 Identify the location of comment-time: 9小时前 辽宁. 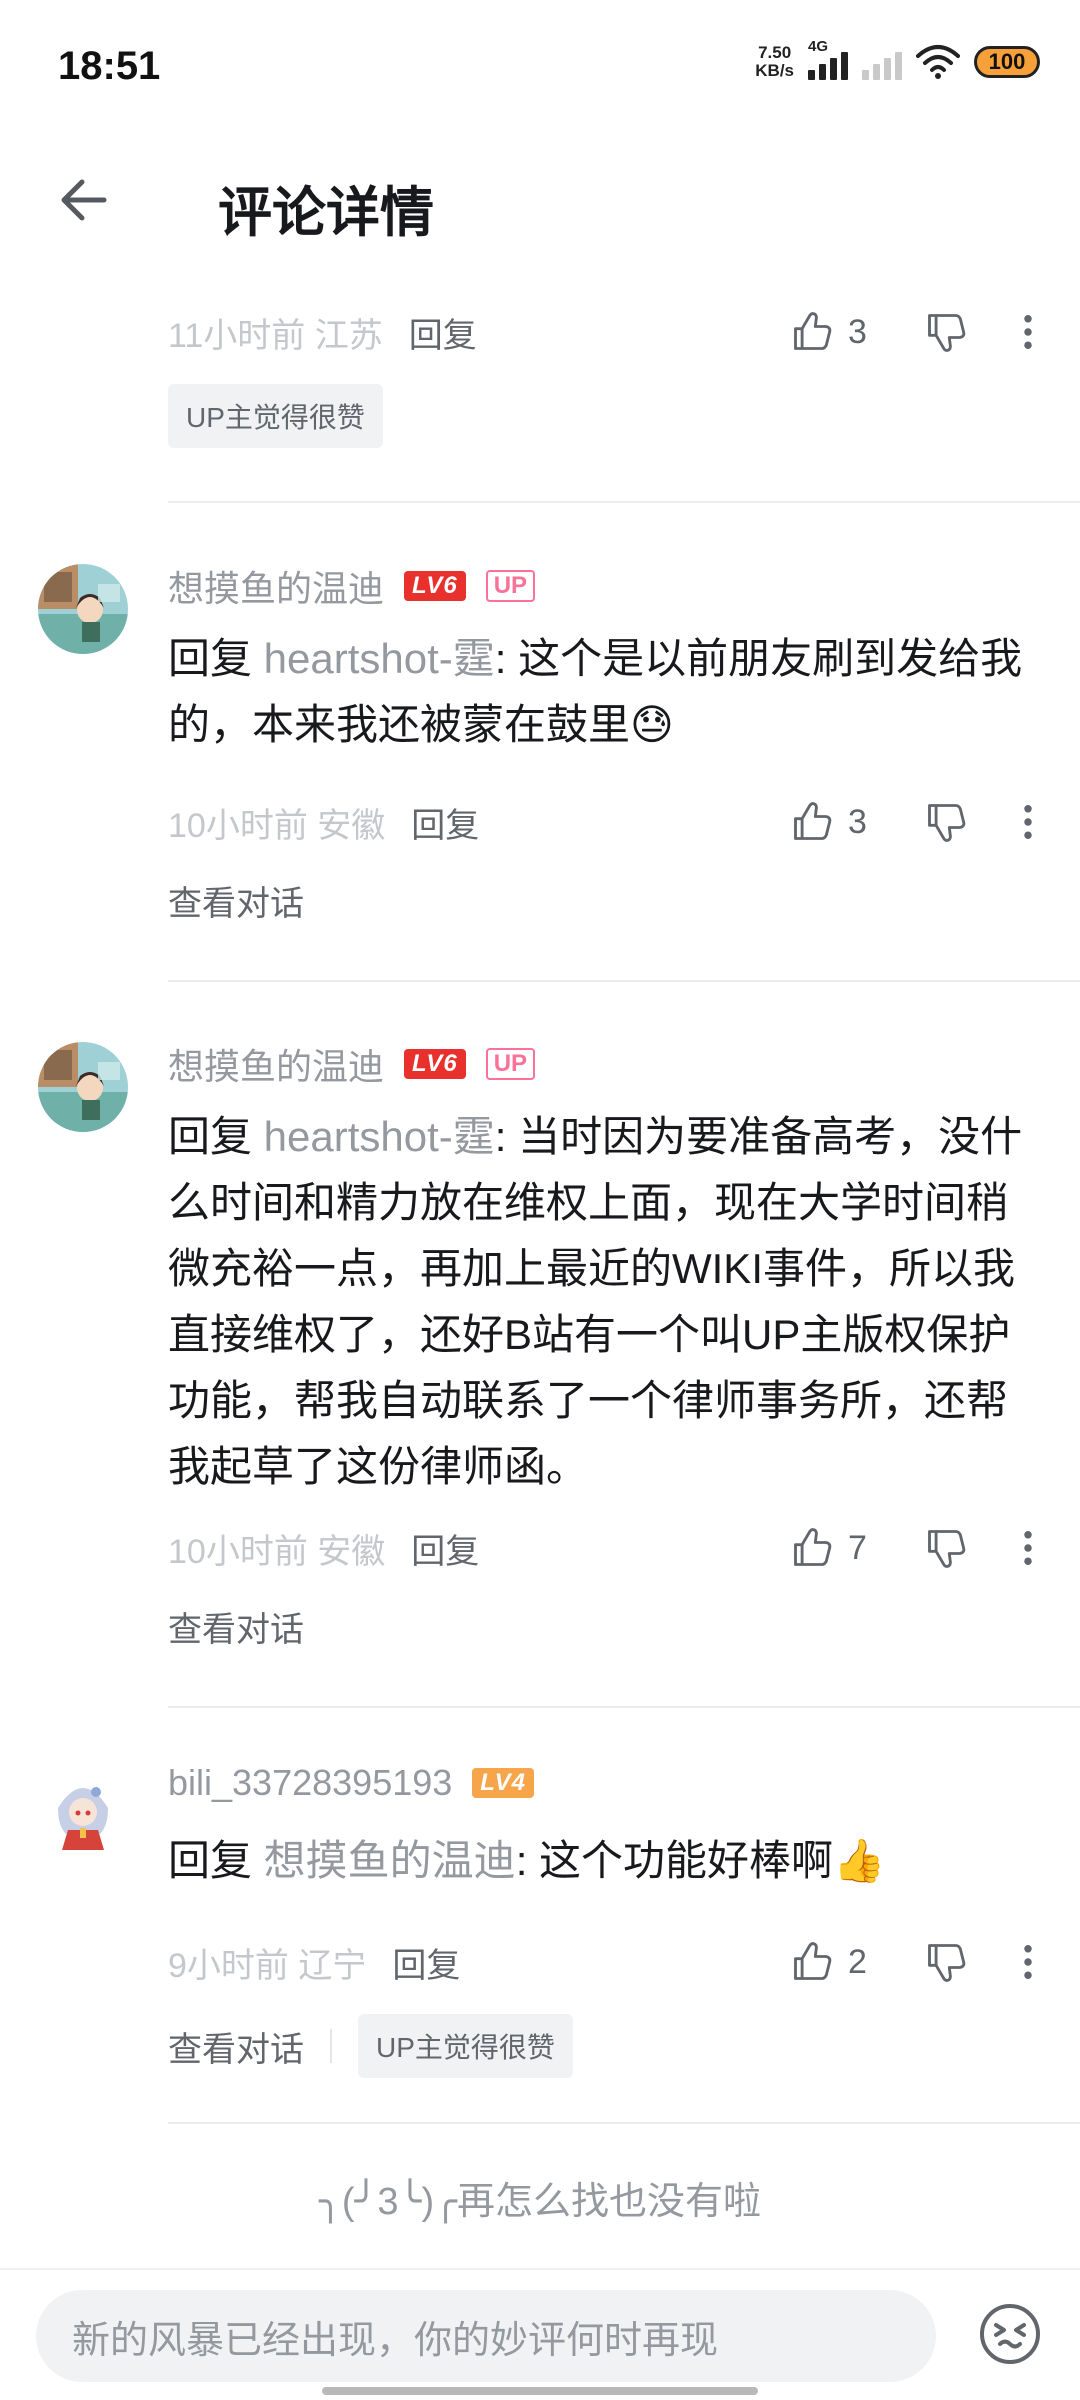
(267, 1965).